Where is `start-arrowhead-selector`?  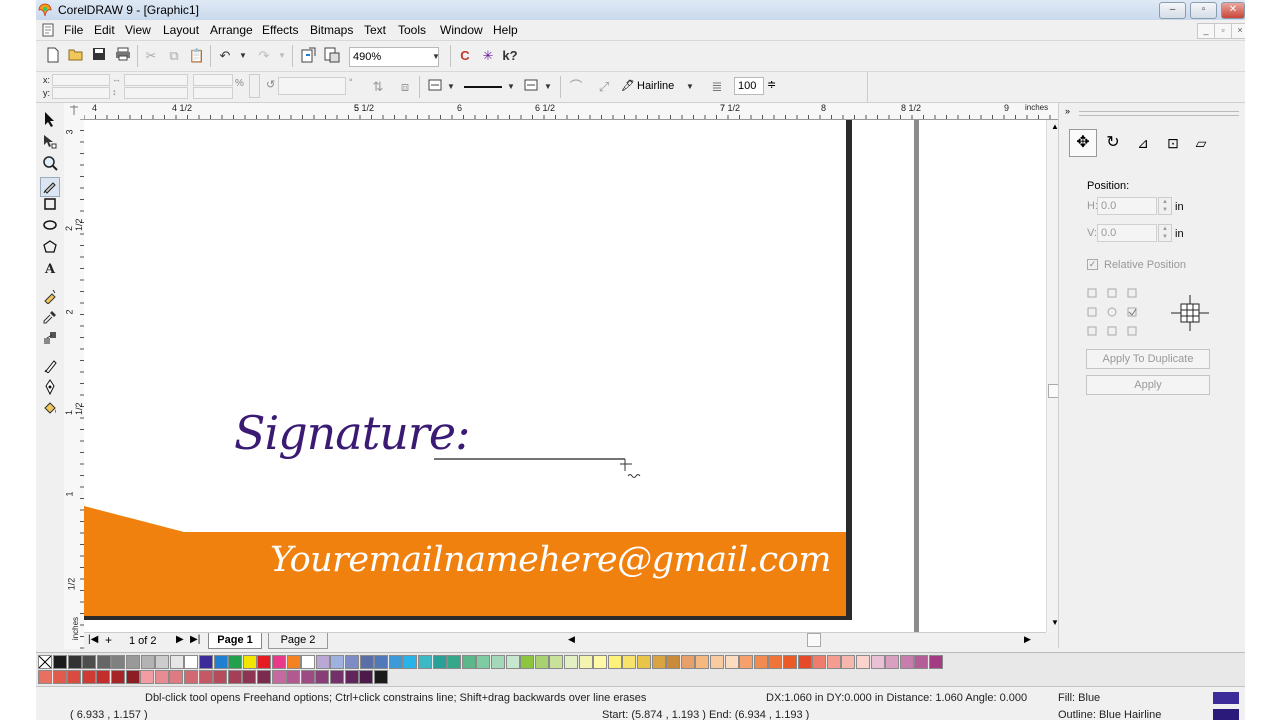
start-arrowhead-selector is located at coordinates (435, 87).